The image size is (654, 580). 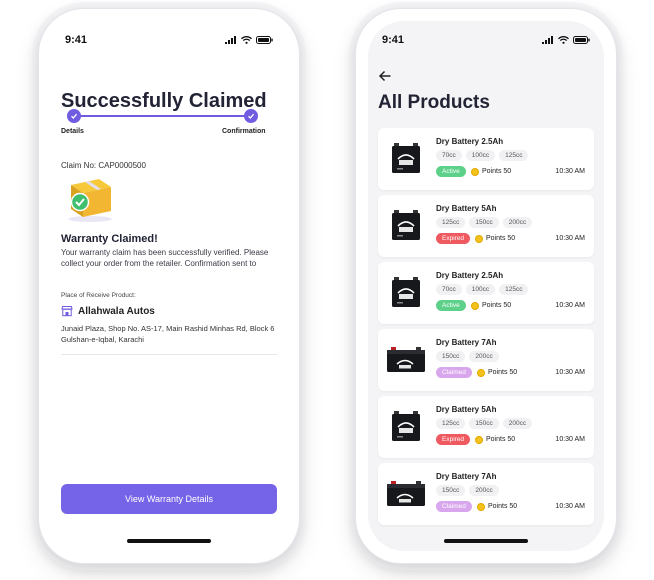 I want to click on view-warranty-details-button: View Warranty Details, so click(x=169, y=499).